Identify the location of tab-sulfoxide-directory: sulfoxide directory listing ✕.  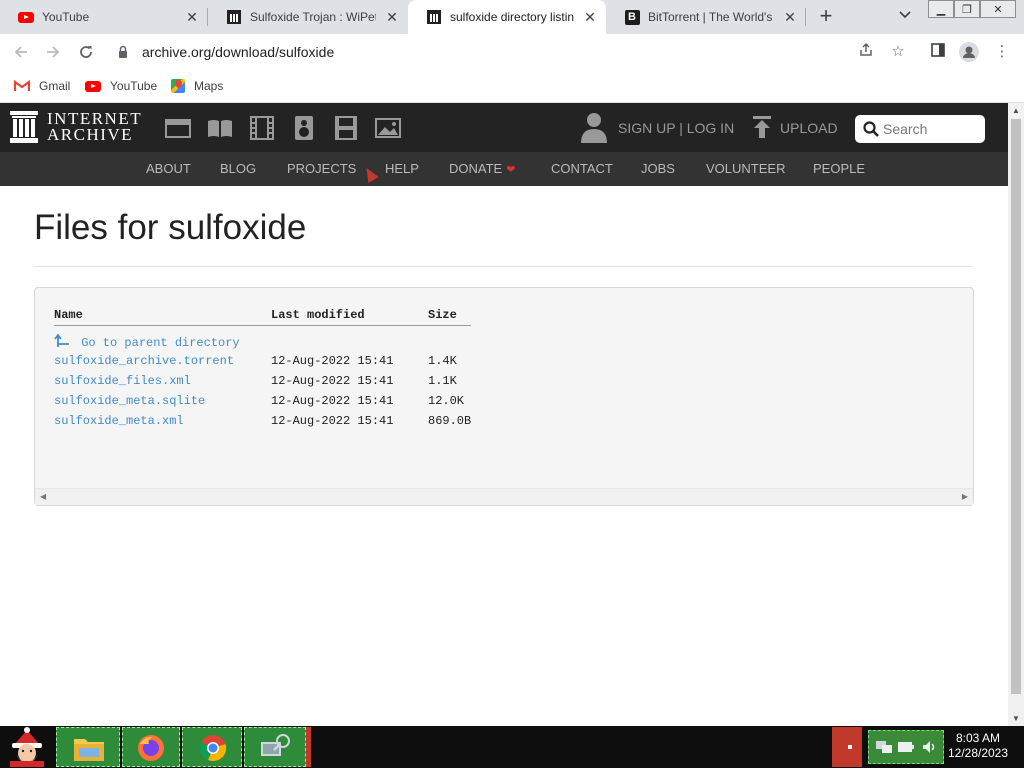
(507, 17).